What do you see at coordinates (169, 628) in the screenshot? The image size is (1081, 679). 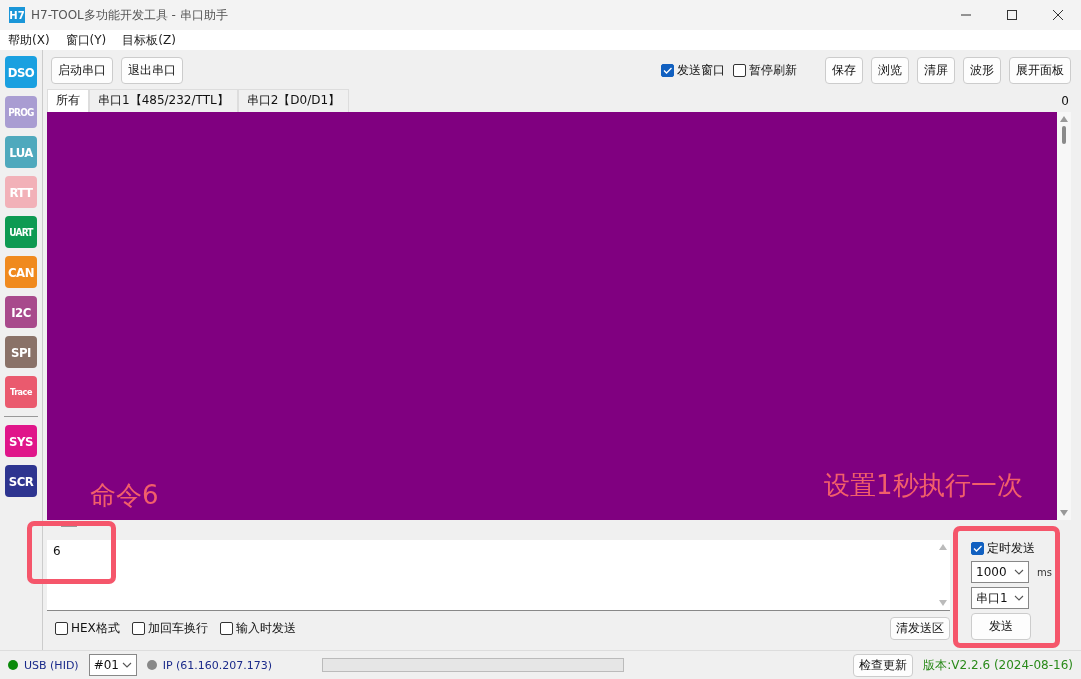 I see `checkbox: 加回车换行` at bounding box center [169, 628].